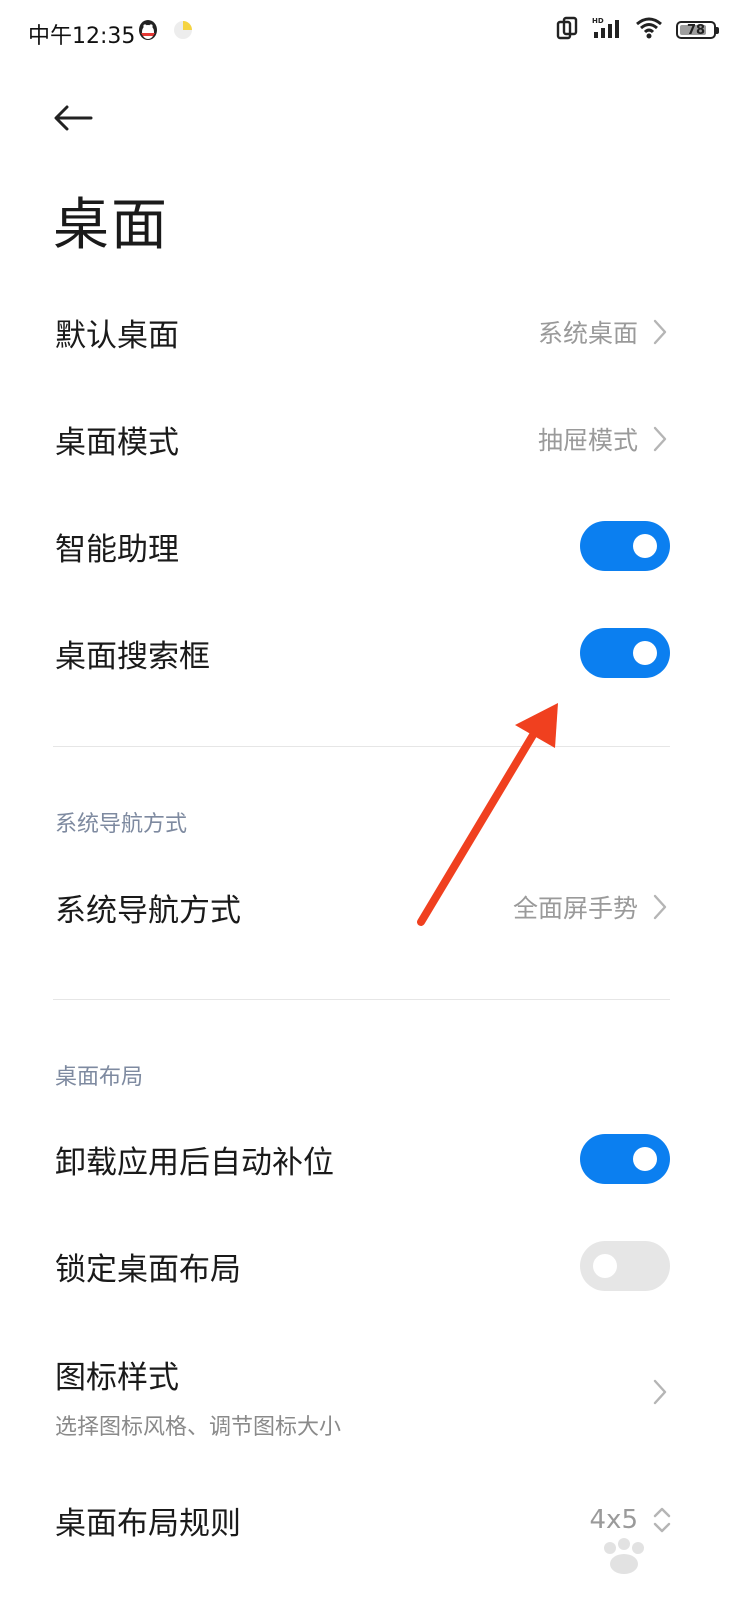 The height and width of the screenshot is (1600, 738). What do you see at coordinates (198, 1427) in the screenshot?
I see `icon-style-subtitle: 选择图标风格、调节图标大小` at bounding box center [198, 1427].